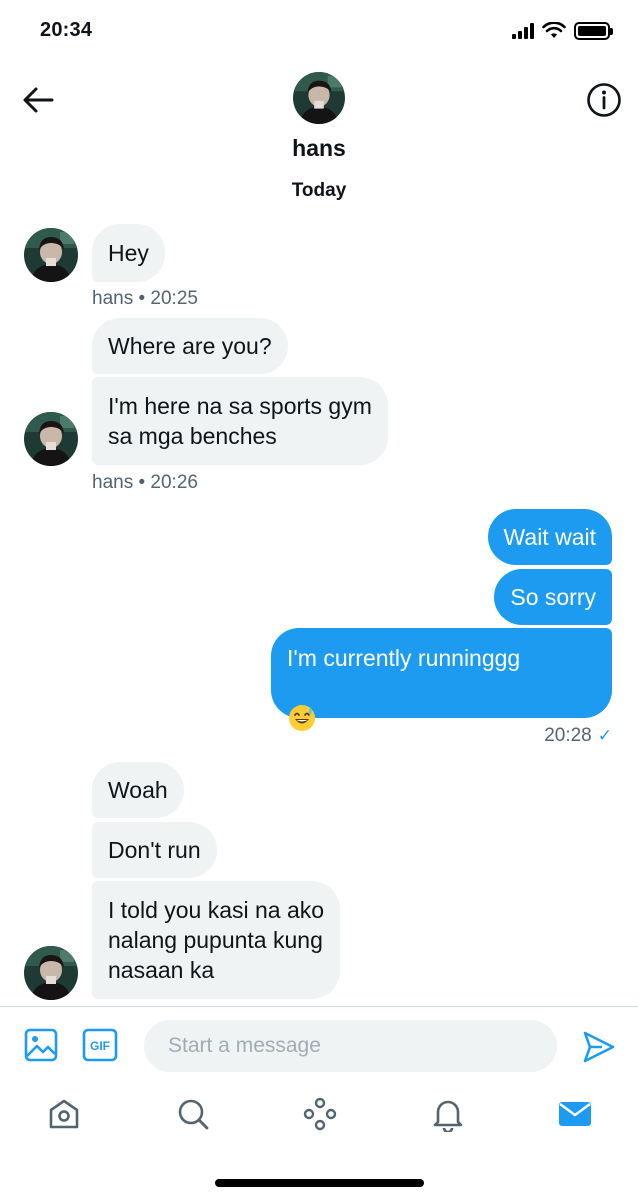 The height and width of the screenshot is (1200, 638). I want to click on gif-icon: GIF, so click(100, 1045).